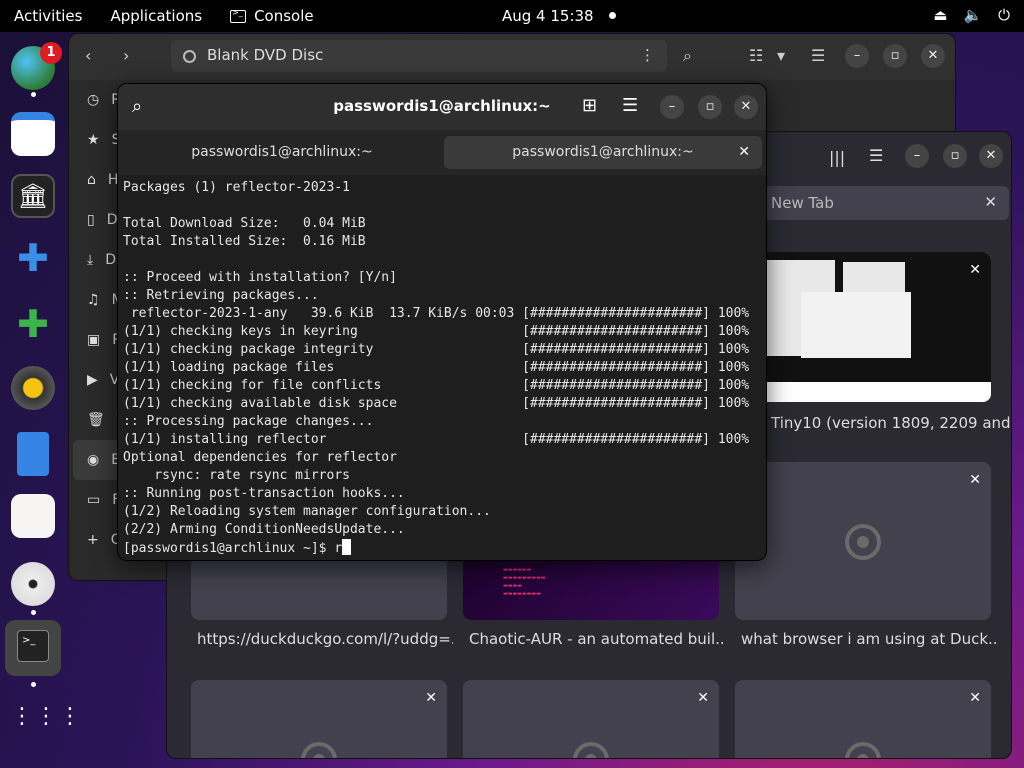  Describe the element at coordinates (33, 196) in the screenshot. I see `archive-icon: 🏛` at that location.